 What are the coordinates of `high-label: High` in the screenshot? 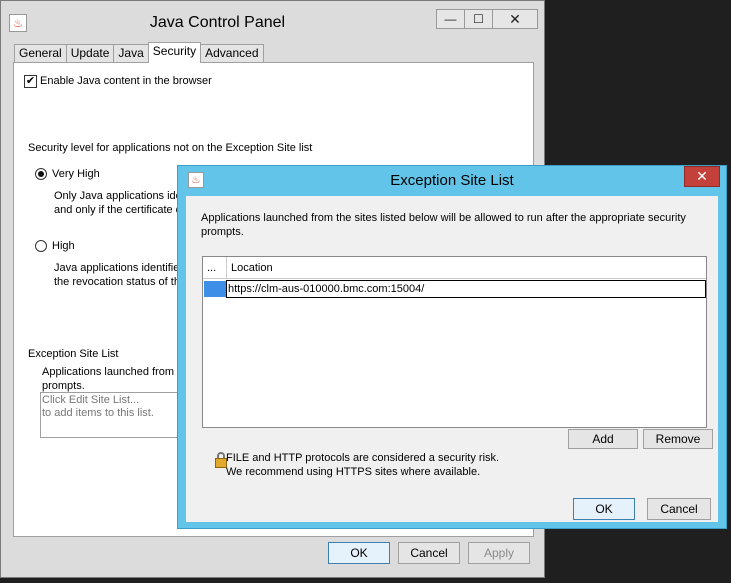 It's located at (63, 246).